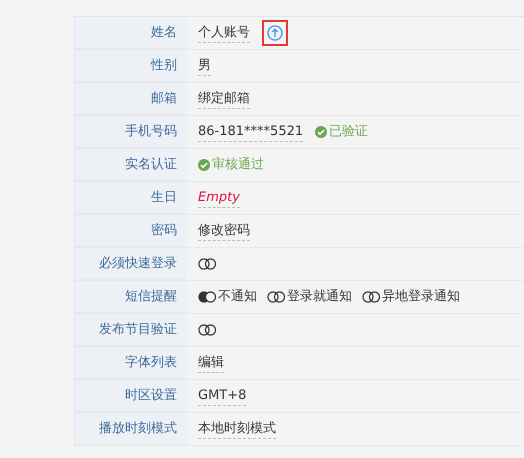 The image size is (524, 458). Describe the element at coordinates (164, 33) in the screenshot. I see `row-label: 姓名` at that location.